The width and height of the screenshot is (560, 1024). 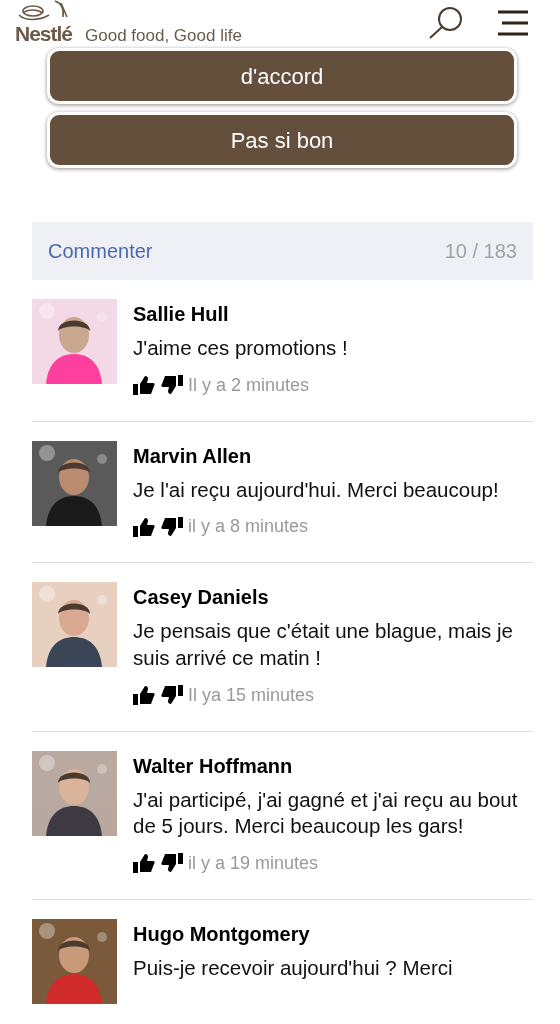 I want to click on commenter-name: Marvin Allen, so click(x=193, y=456).